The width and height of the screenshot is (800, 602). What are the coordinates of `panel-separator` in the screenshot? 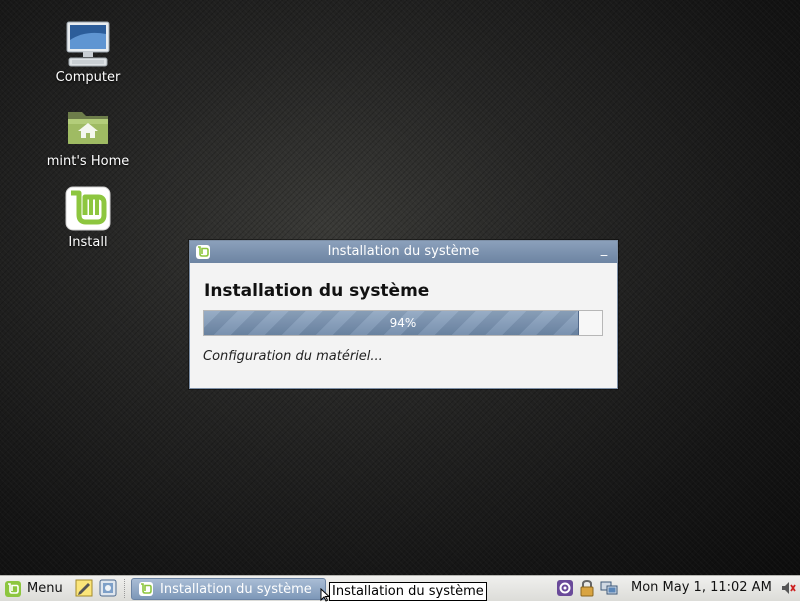 It's located at (125, 588).